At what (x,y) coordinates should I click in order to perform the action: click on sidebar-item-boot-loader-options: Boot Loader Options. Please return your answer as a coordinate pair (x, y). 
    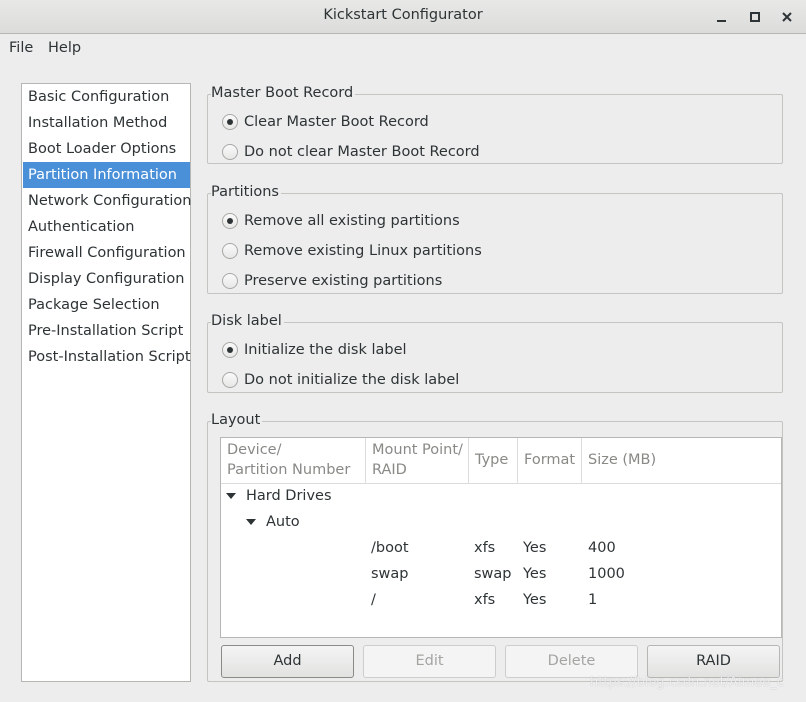
    Looking at the image, I should click on (106, 149).